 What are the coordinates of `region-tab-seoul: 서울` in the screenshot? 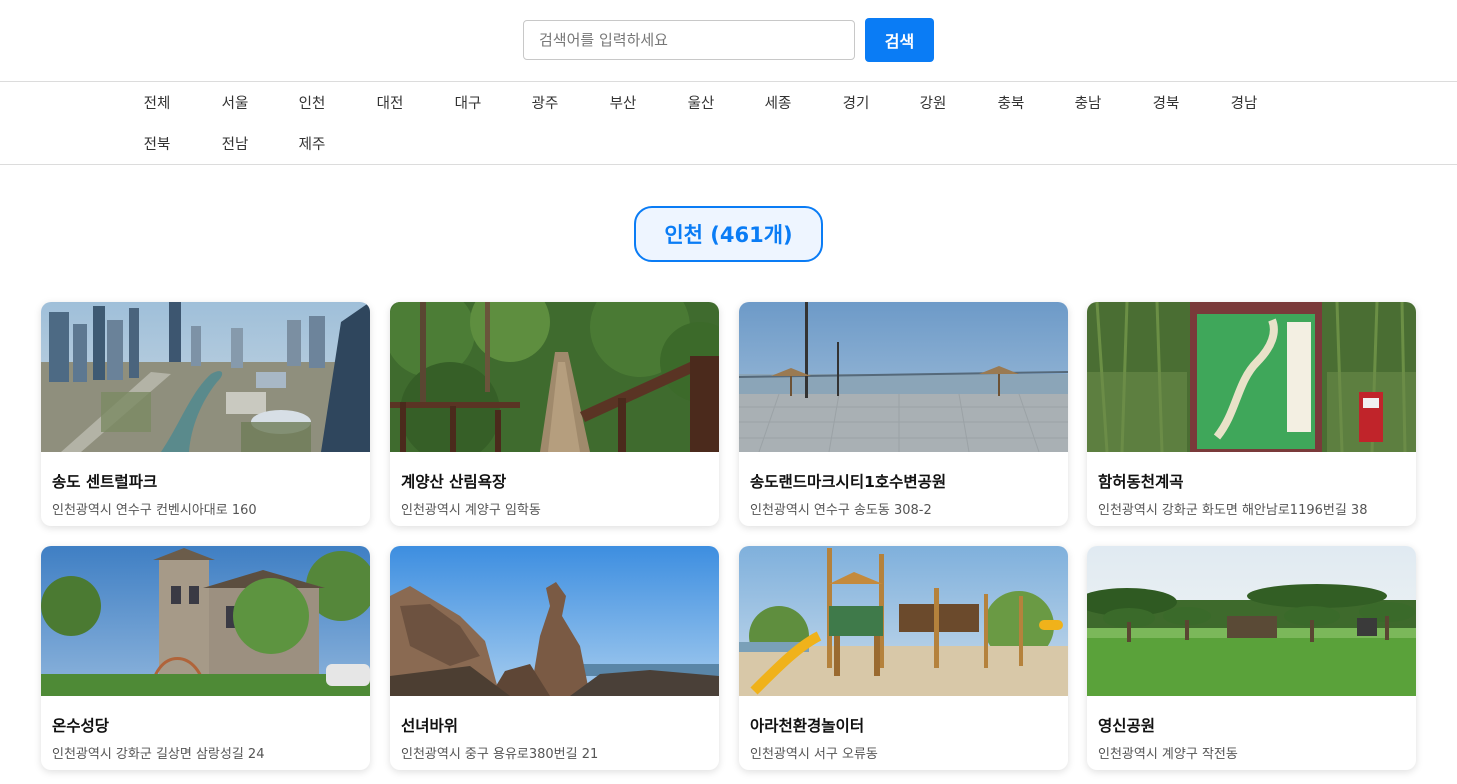 It's located at (235, 104).